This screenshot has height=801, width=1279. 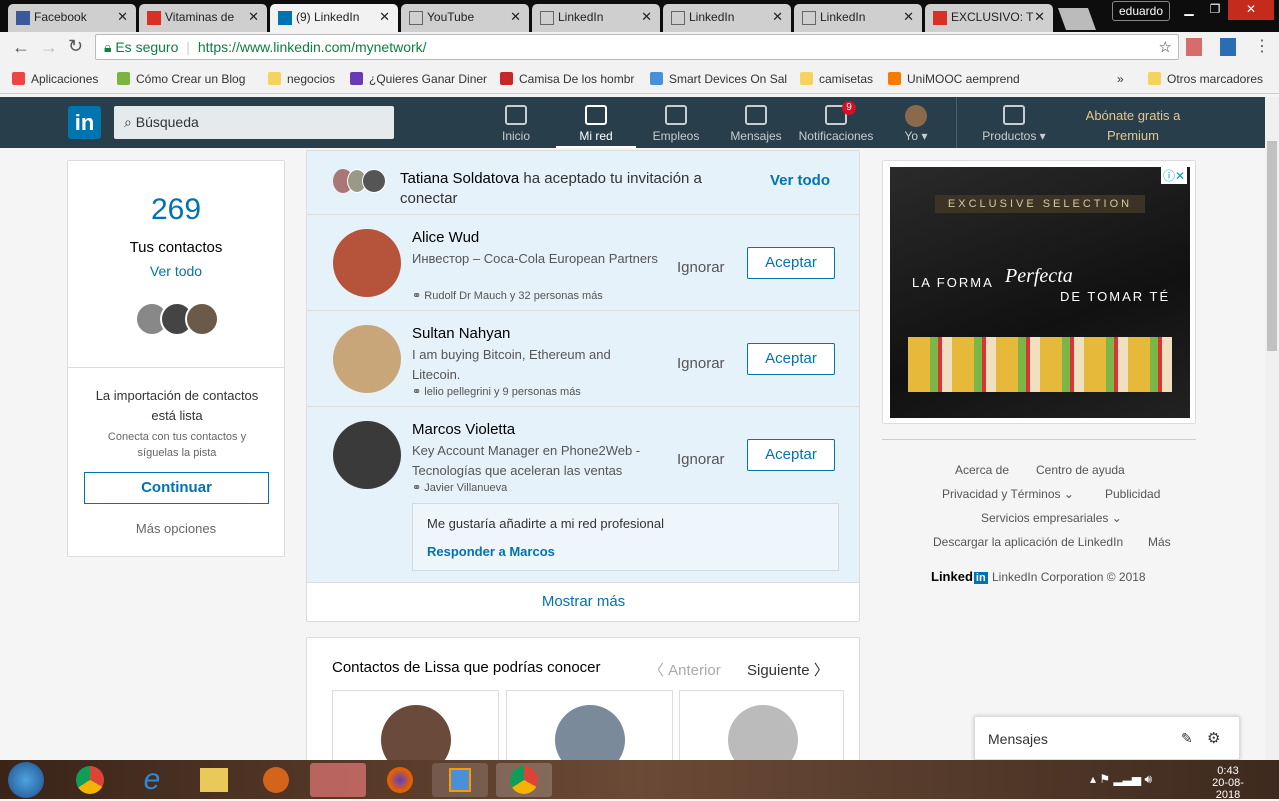 What do you see at coordinates (1194, 47) in the screenshot?
I see `pdf-extension-icon` at bounding box center [1194, 47].